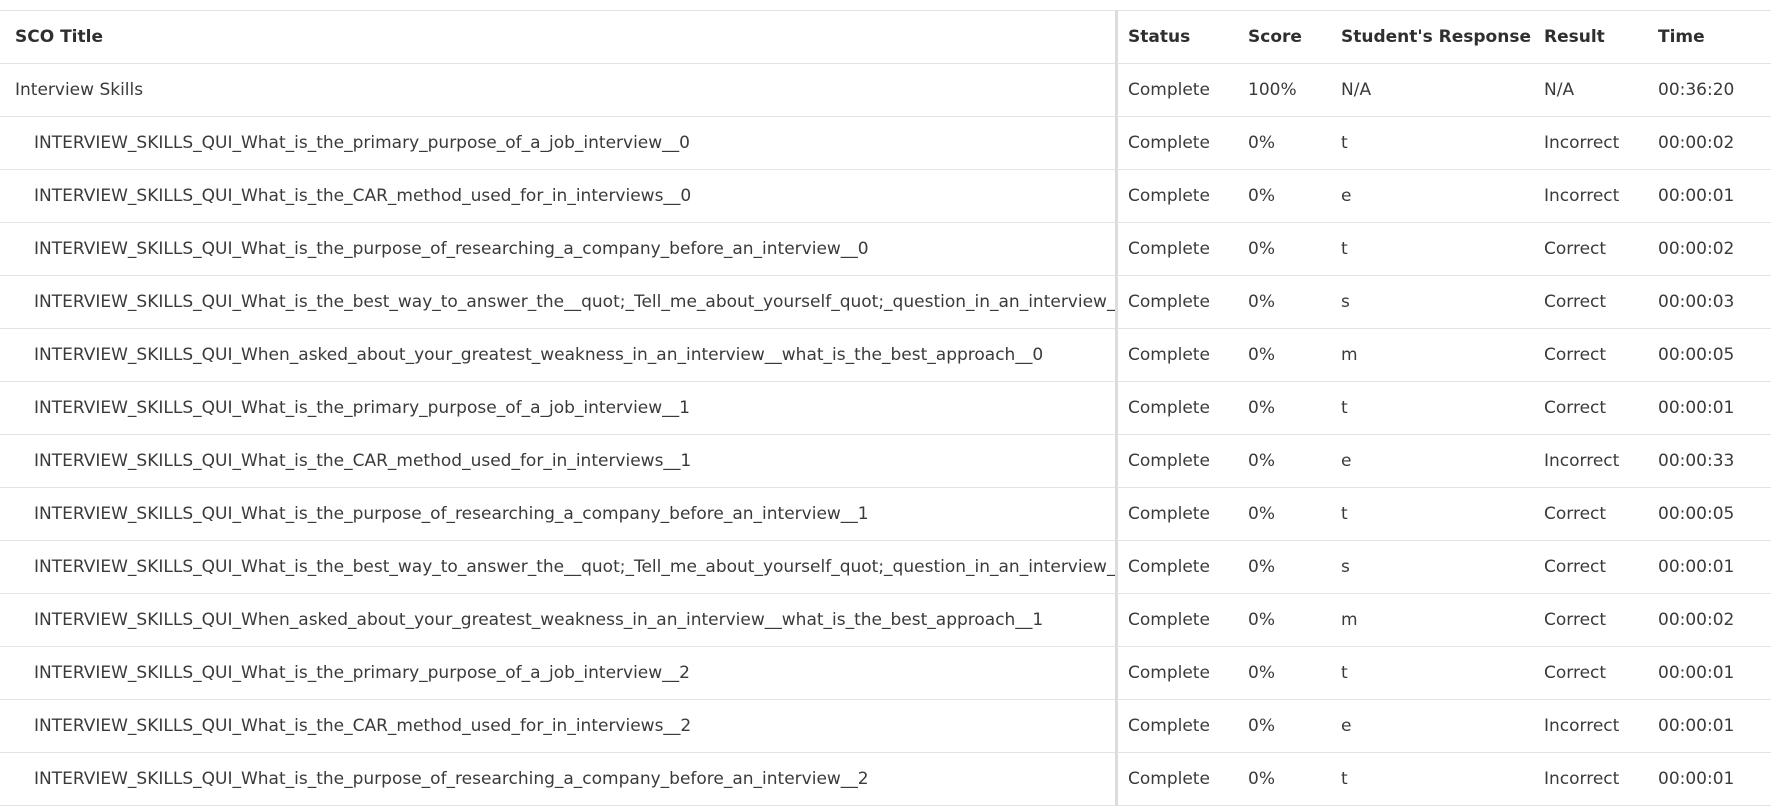  Describe the element at coordinates (1442, 90) in the screenshot. I see `cell-student-response: N/A` at that location.